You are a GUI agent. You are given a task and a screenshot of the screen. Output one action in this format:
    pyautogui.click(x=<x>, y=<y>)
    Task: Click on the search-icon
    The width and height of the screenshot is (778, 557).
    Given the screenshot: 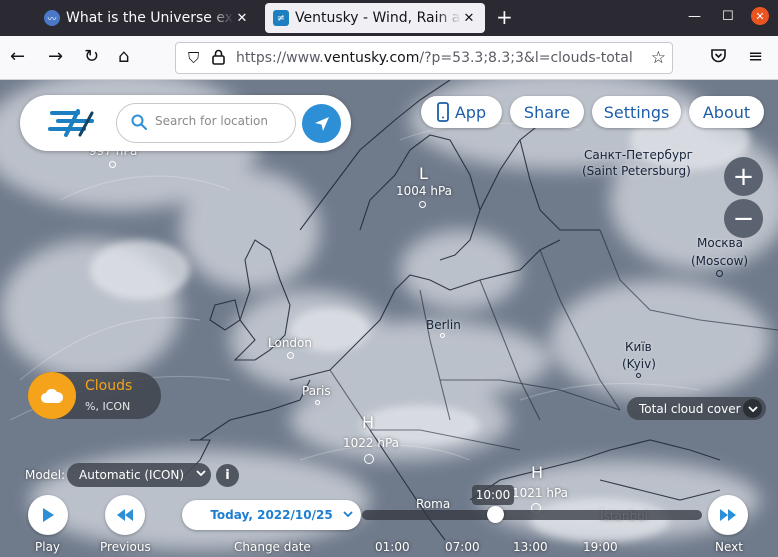 What is the action you would take?
    pyautogui.click(x=139, y=122)
    